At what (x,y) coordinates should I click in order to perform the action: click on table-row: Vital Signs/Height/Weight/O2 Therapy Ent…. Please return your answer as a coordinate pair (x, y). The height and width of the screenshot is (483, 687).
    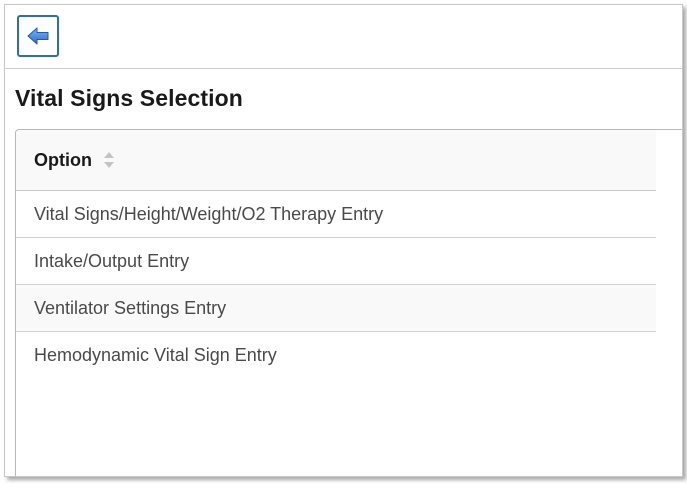
    Looking at the image, I should click on (336, 214).